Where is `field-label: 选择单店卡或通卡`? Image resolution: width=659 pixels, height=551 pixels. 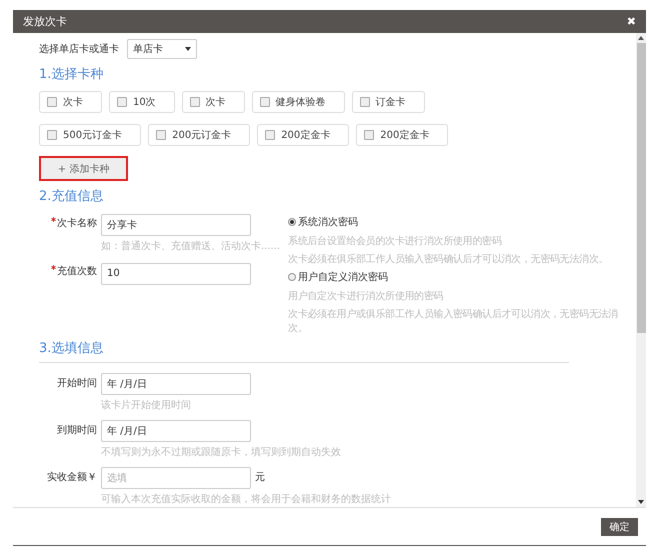
field-label: 选择单店卡或通卡 is located at coordinates (79, 49).